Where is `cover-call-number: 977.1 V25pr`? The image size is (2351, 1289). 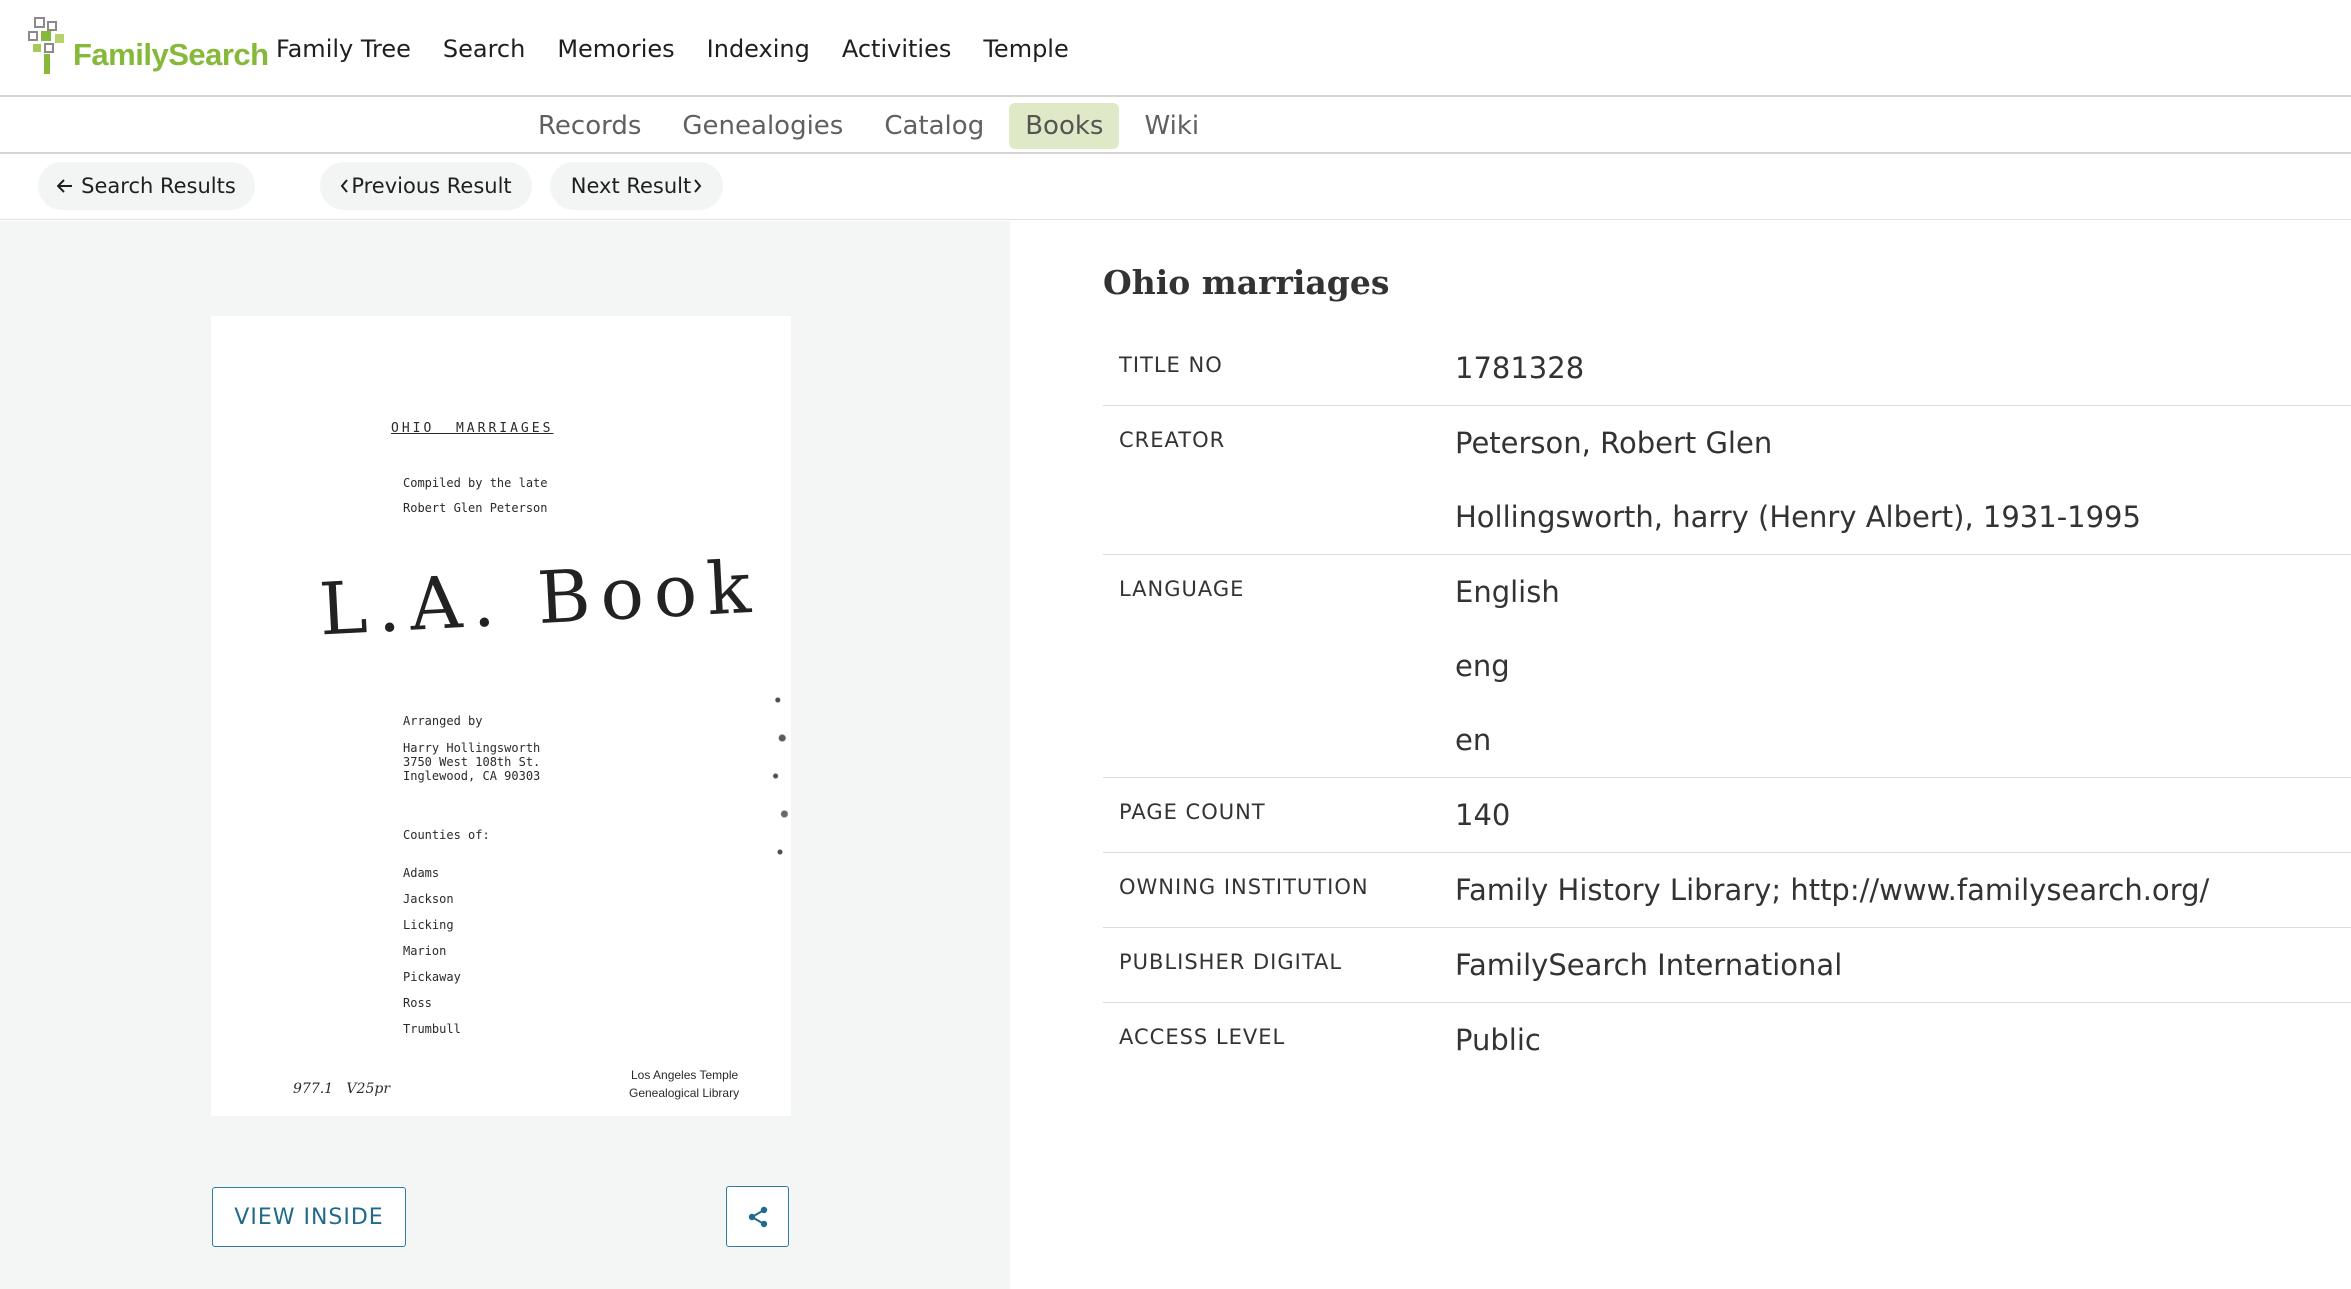 cover-call-number: 977.1 V25pr is located at coordinates (342, 1089).